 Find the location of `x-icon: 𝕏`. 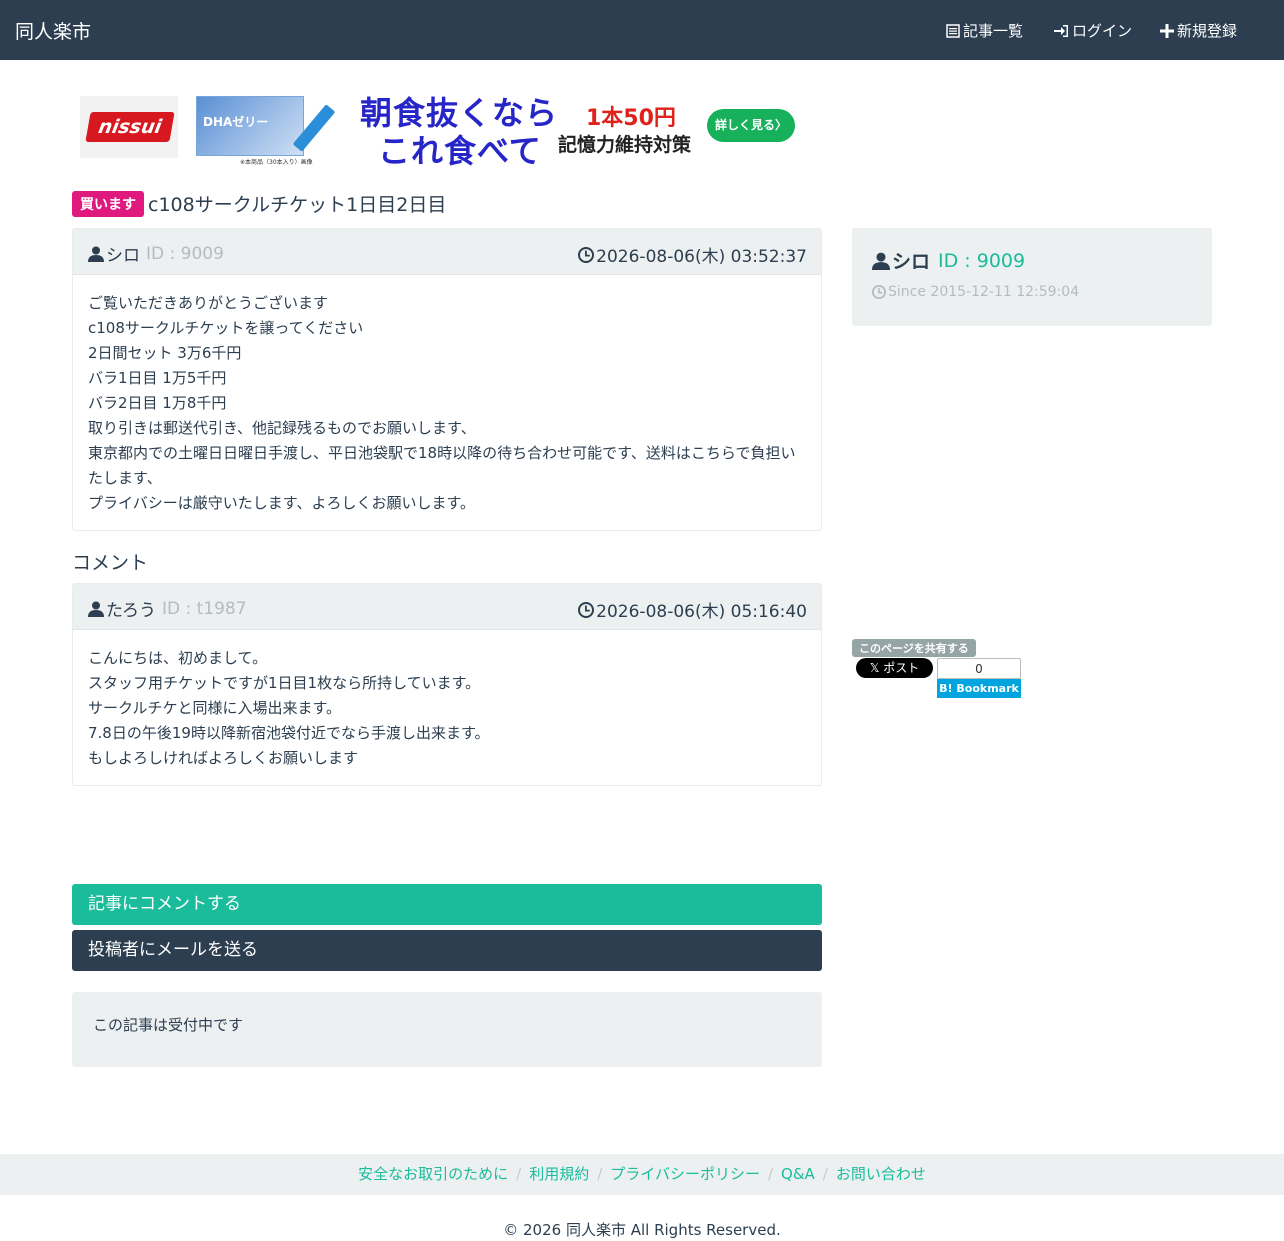

x-icon: 𝕏 is located at coordinates (876, 668).